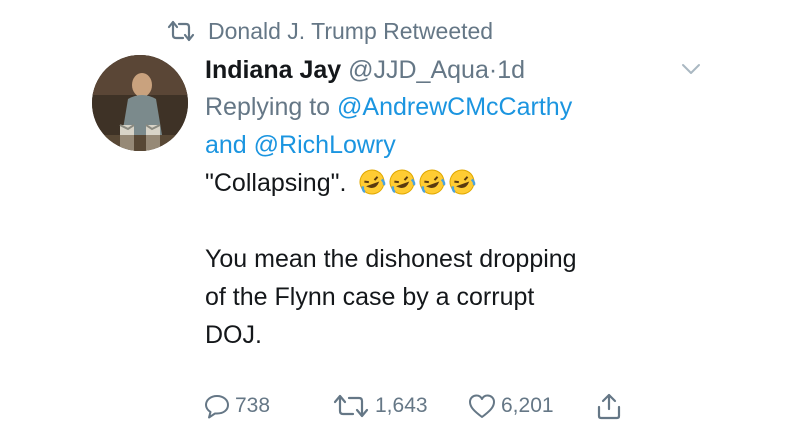 The width and height of the screenshot is (805, 429). What do you see at coordinates (454, 107) in the screenshot?
I see `mention-link-1: @AndrewCMcCarthy` at bounding box center [454, 107].